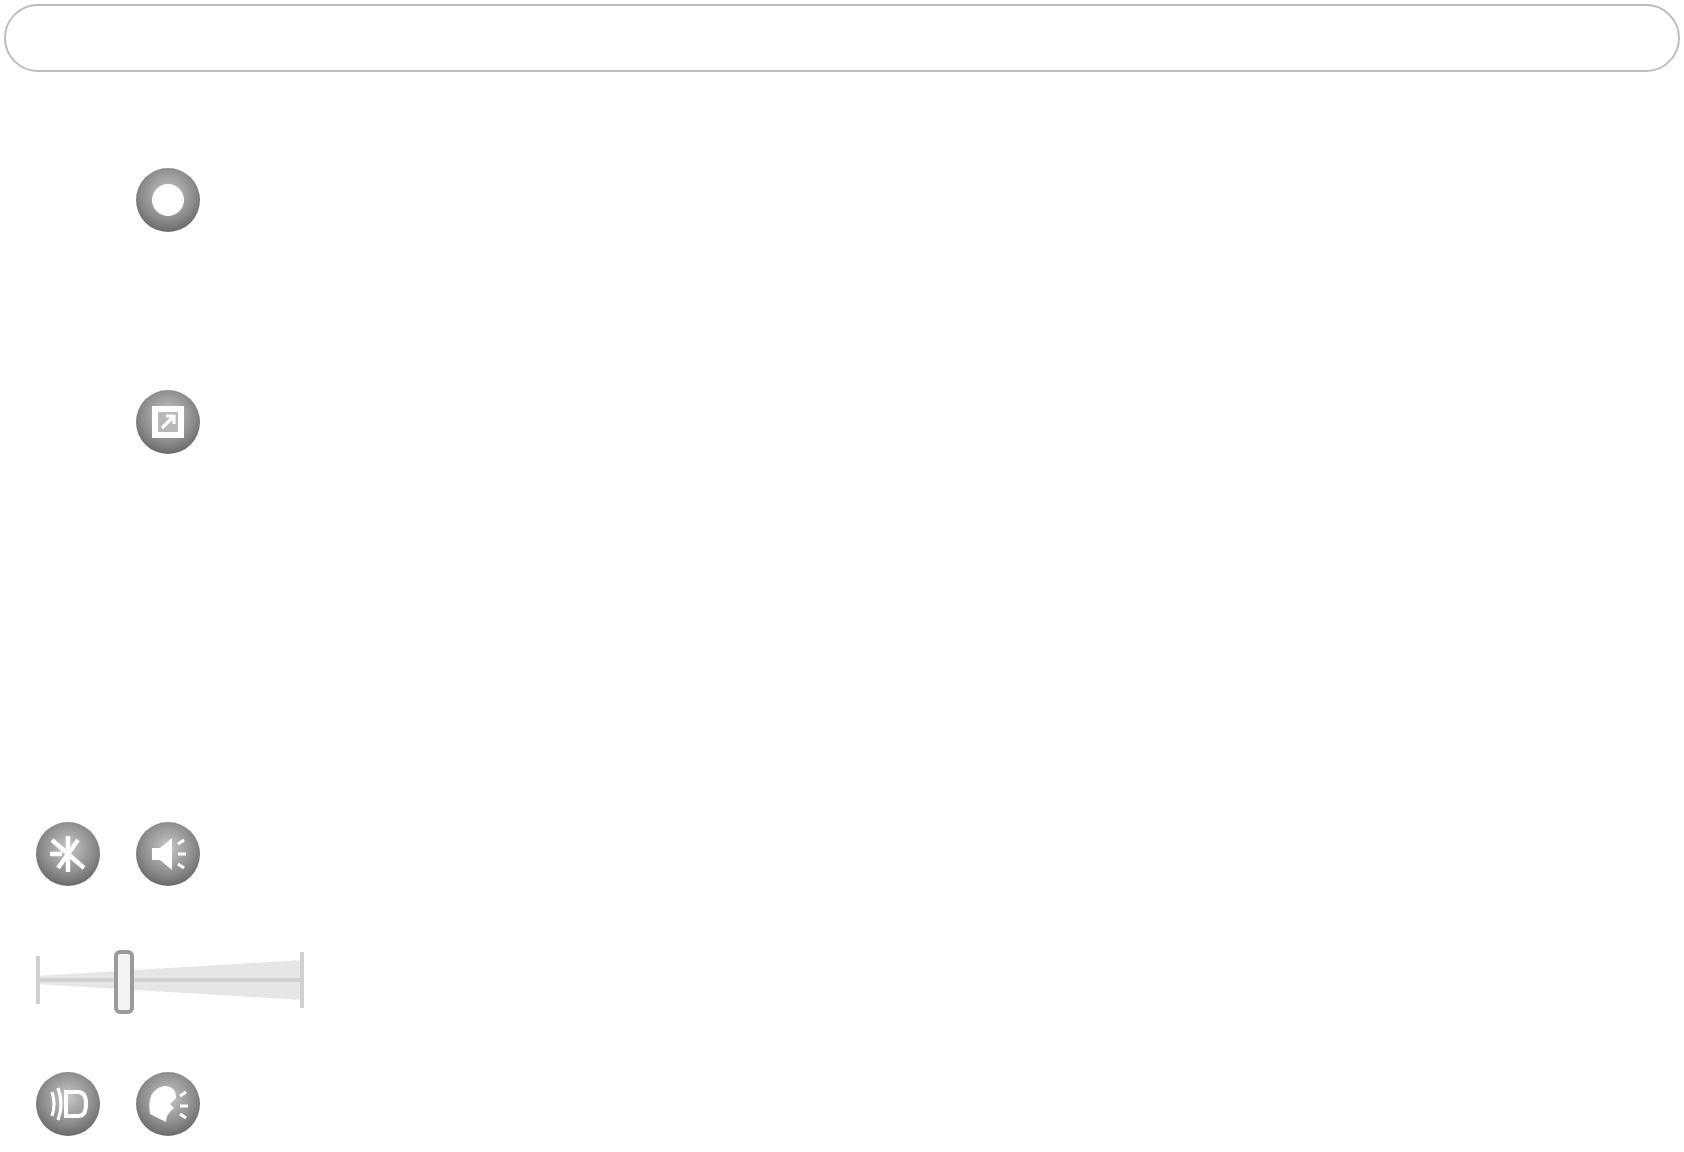  I want to click on record-icon, so click(168, 200).